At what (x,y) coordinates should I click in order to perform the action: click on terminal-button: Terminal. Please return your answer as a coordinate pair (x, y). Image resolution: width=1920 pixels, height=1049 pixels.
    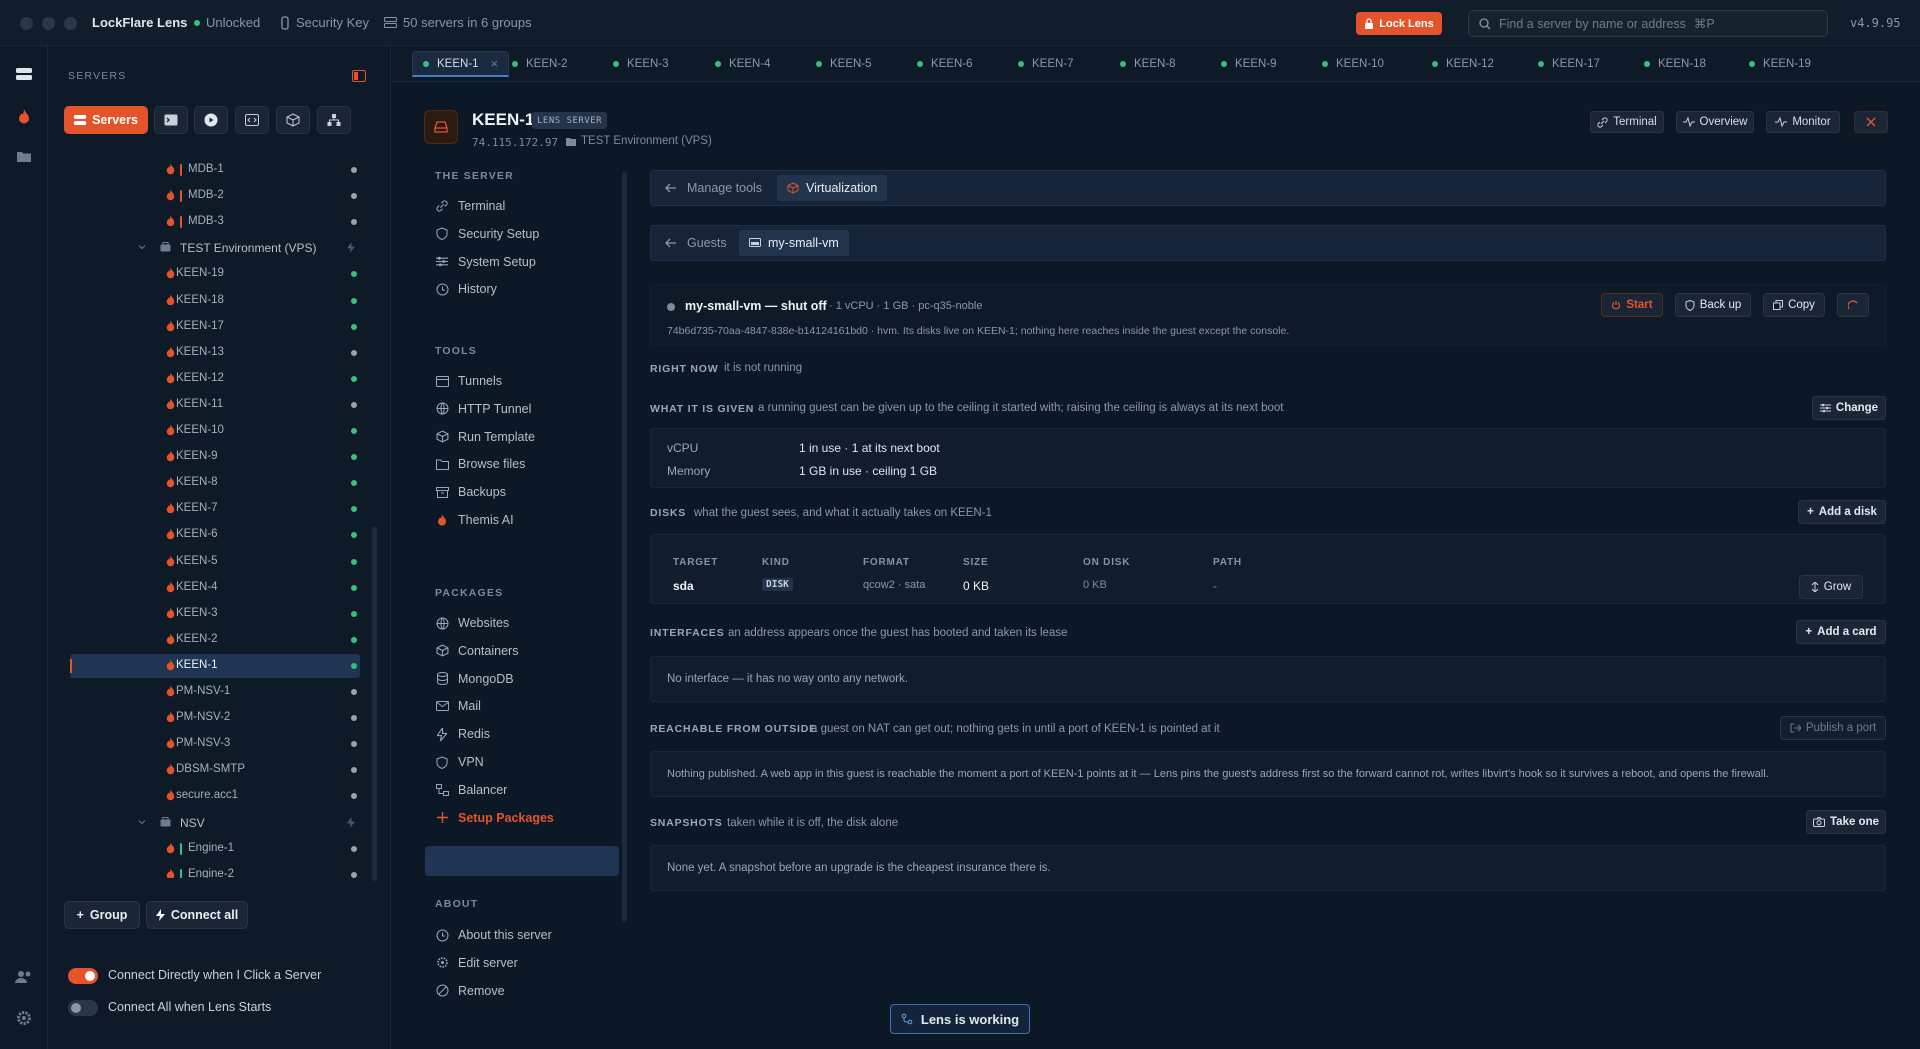
    Looking at the image, I should click on (1627, 122).